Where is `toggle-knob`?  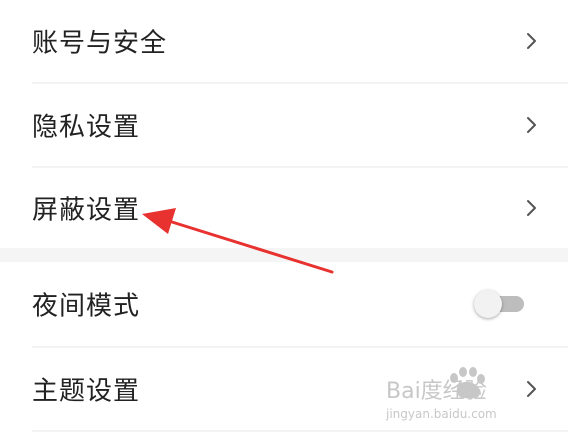 toggle-knob is located at coordinates (488, 304).